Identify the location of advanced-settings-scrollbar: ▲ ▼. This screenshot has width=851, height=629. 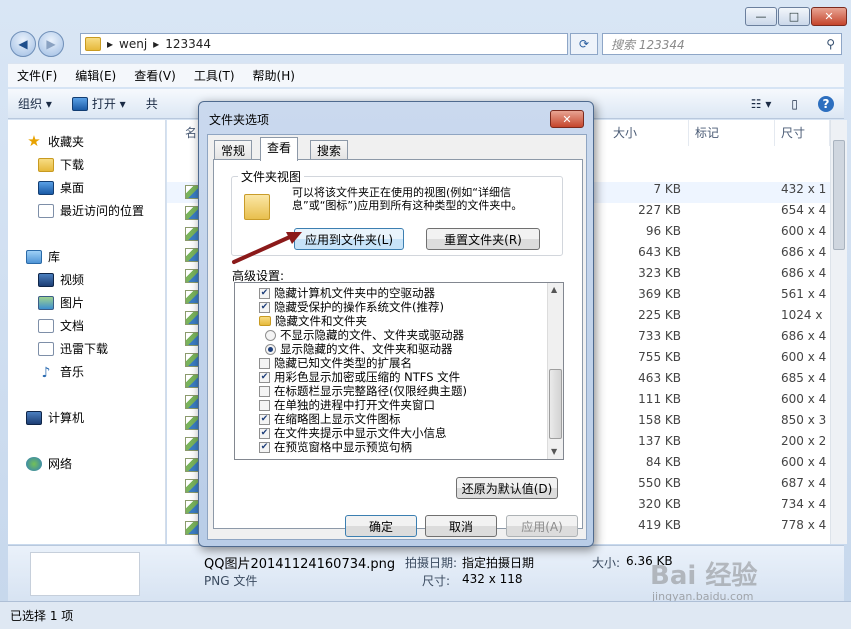
(555, 371).